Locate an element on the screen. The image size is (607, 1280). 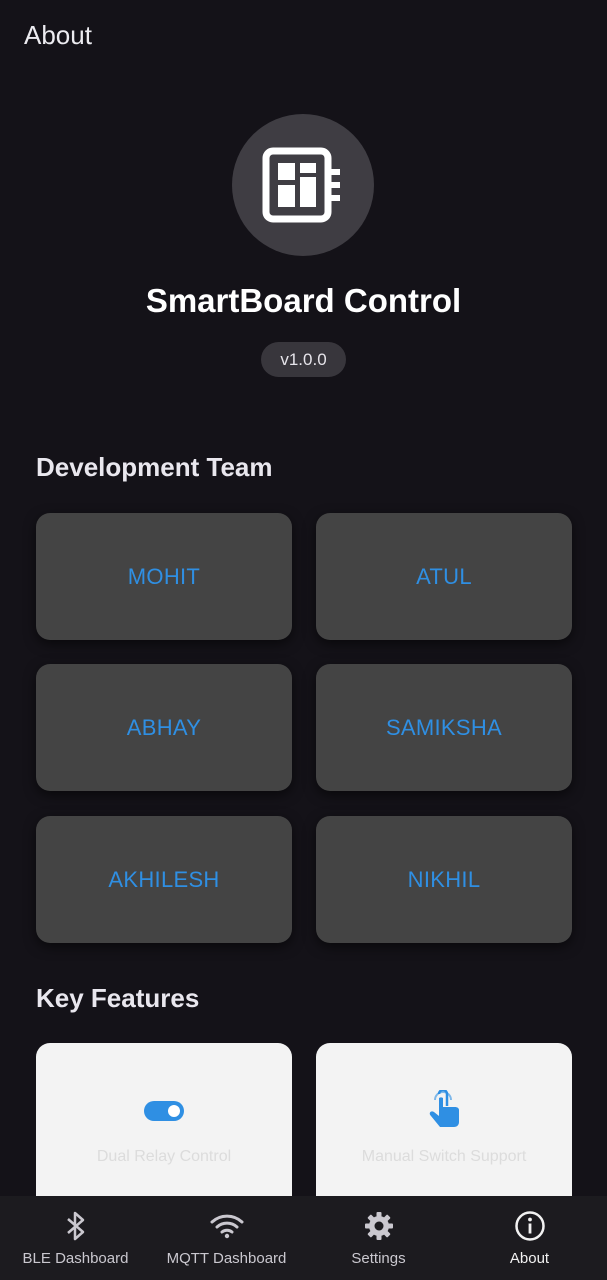
app-logo is located at coordinates (303, 185).